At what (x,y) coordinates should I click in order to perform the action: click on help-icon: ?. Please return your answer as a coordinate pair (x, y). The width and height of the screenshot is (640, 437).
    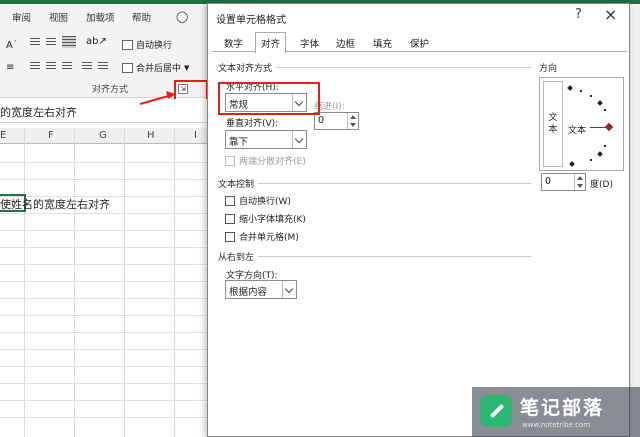
    Looking at the image, I should click on (578, 14).